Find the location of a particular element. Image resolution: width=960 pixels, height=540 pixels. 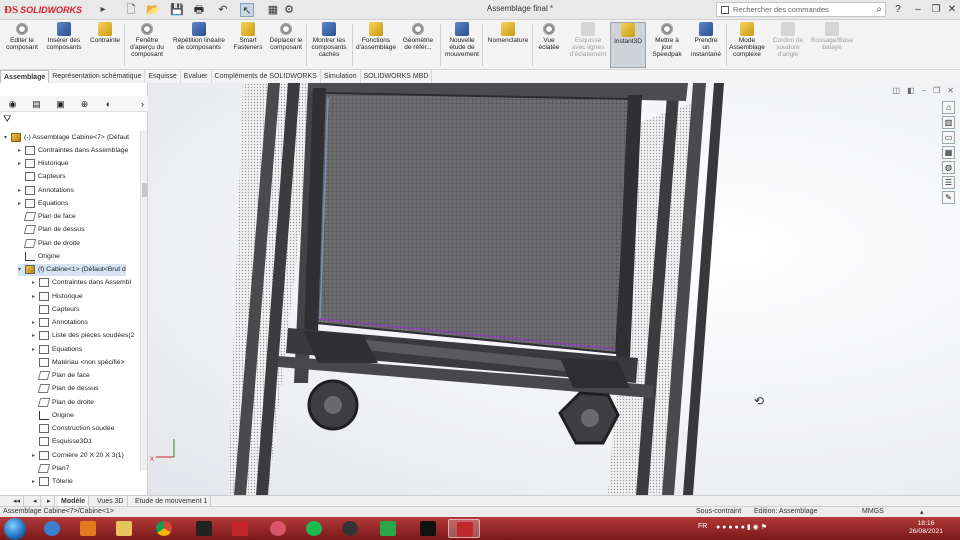

tree-node: Matériau <non spécifié> is located at coordinates (78, 362).